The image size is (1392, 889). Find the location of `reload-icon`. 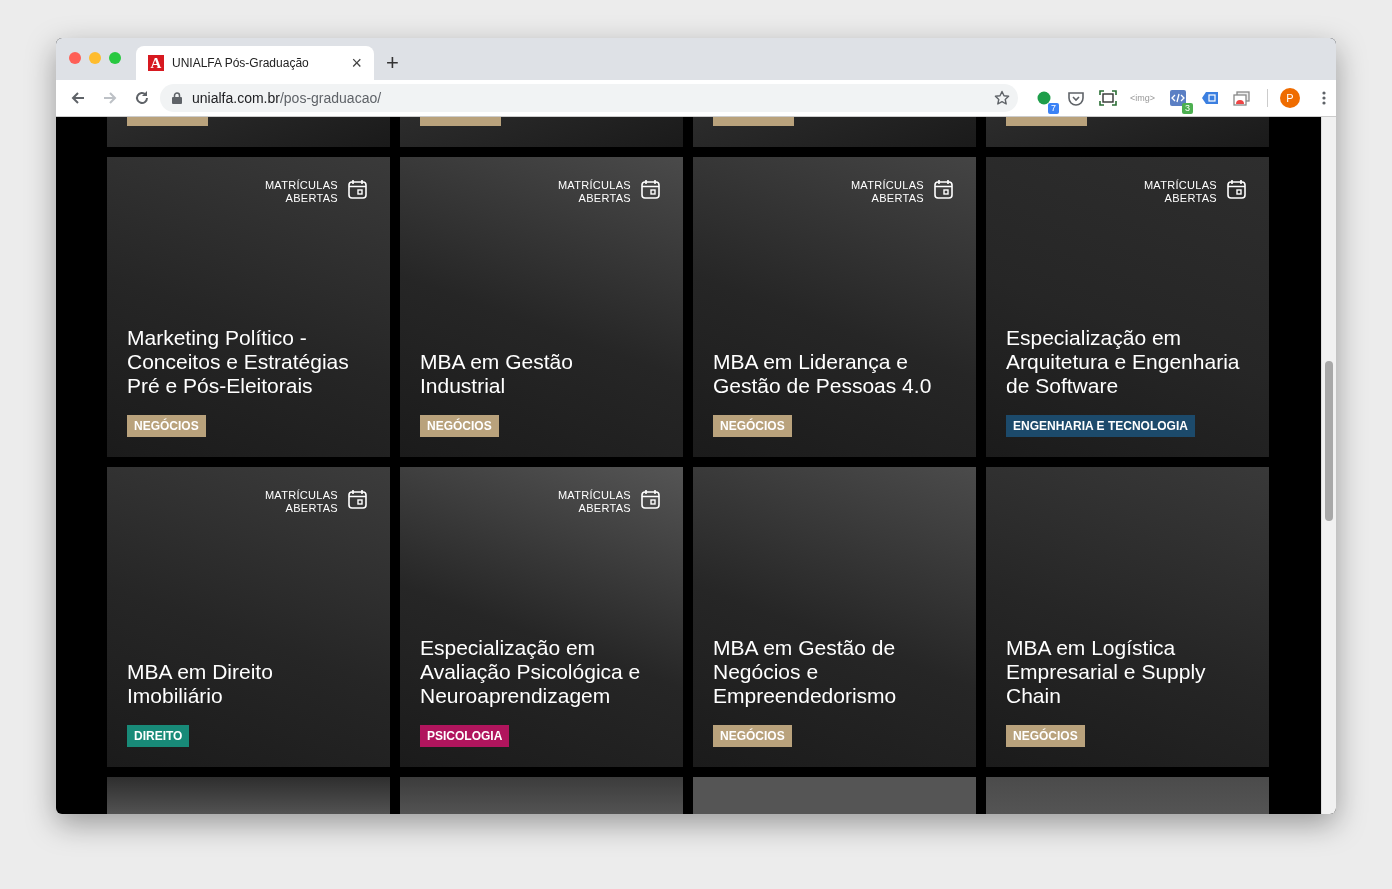

reload-icon is located at coordinates (142, 98).